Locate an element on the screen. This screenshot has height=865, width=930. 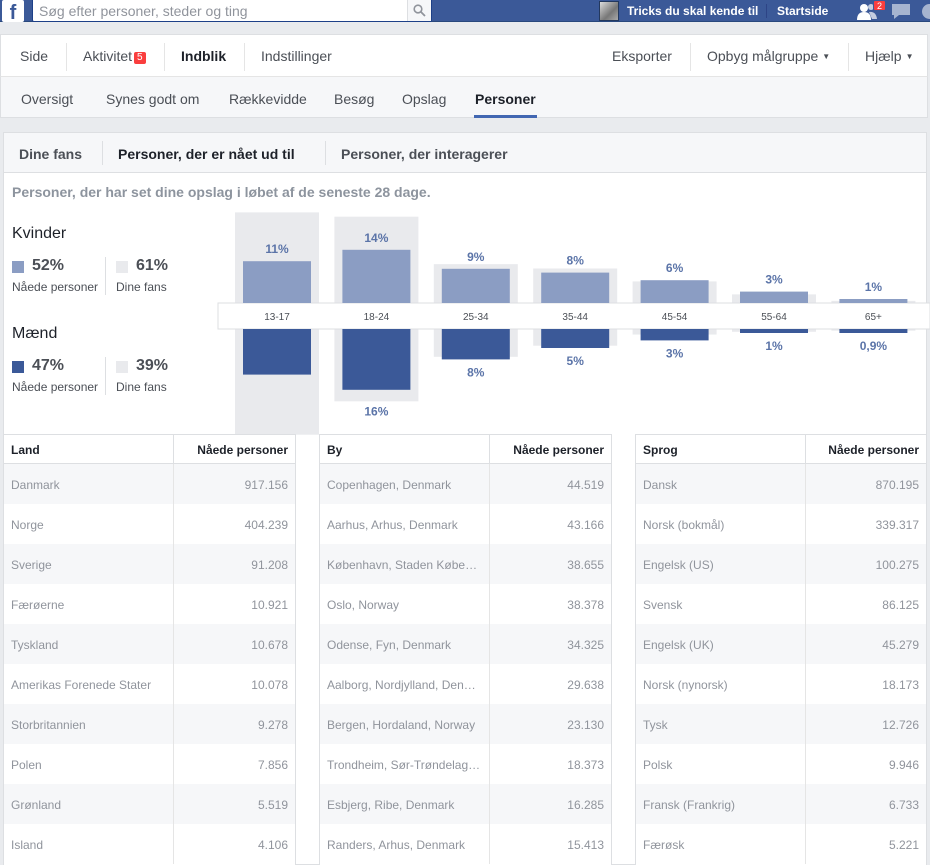
column-header-language: Sprog is located at coordinates (660, 450).